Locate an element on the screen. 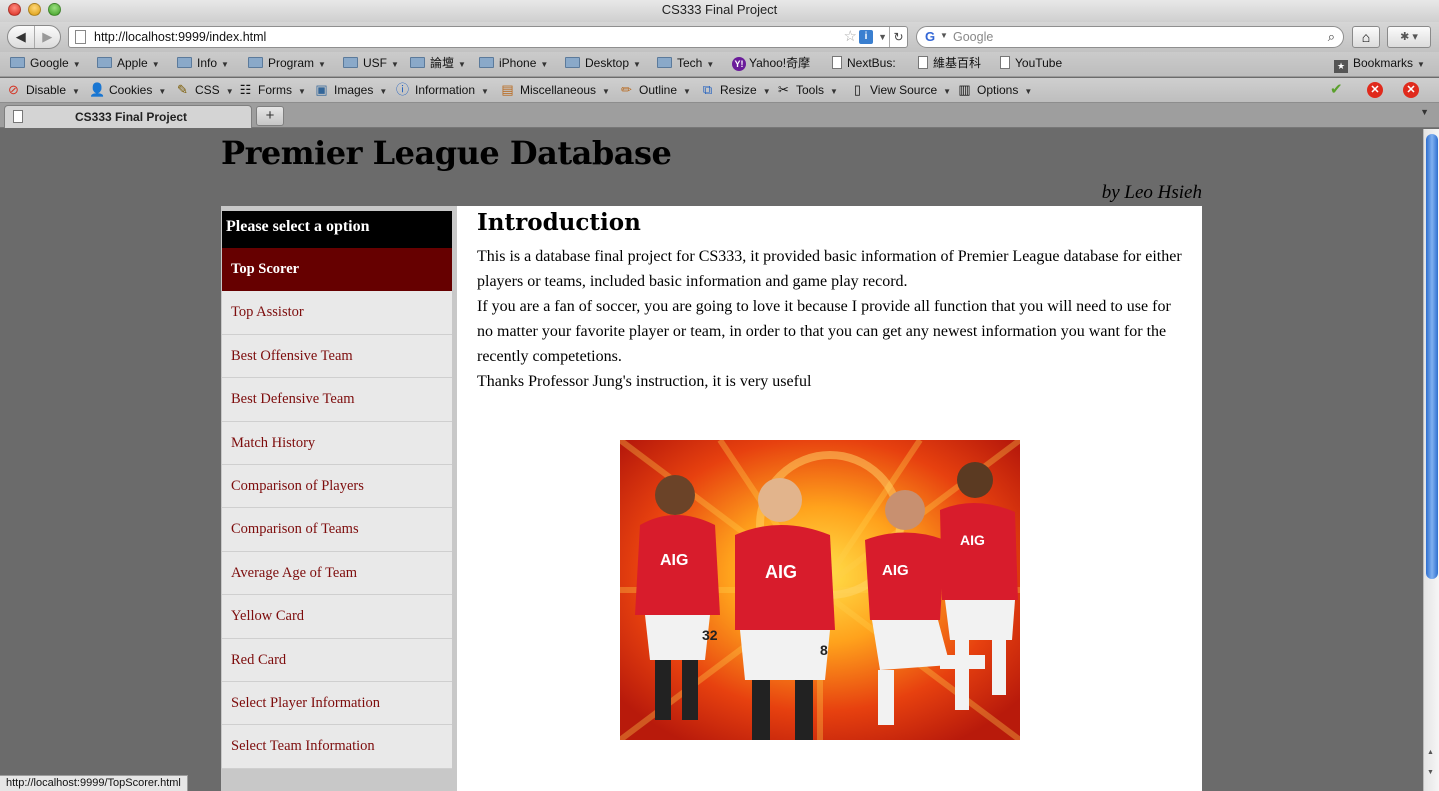 The height and width of the screenshot is (791, 1439). bookmark-folder: Tech ▼ is located at coordinates (685, 64).